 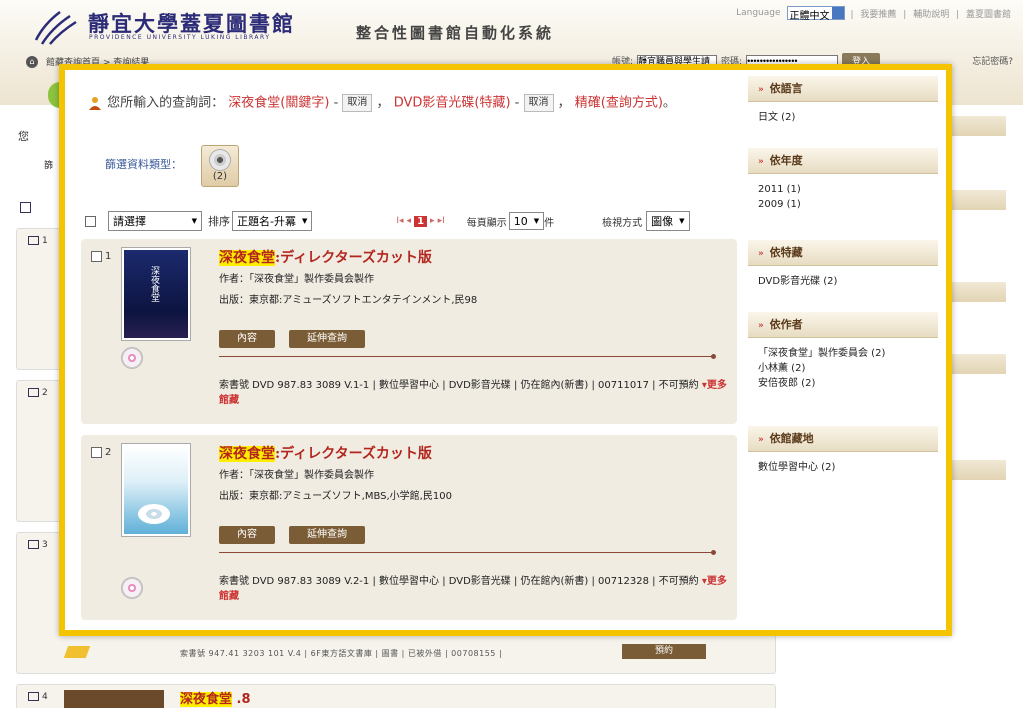 I want to click on pagination: I◂ ◂ 1 ▸ ▸I, so click(x=420, y=221).